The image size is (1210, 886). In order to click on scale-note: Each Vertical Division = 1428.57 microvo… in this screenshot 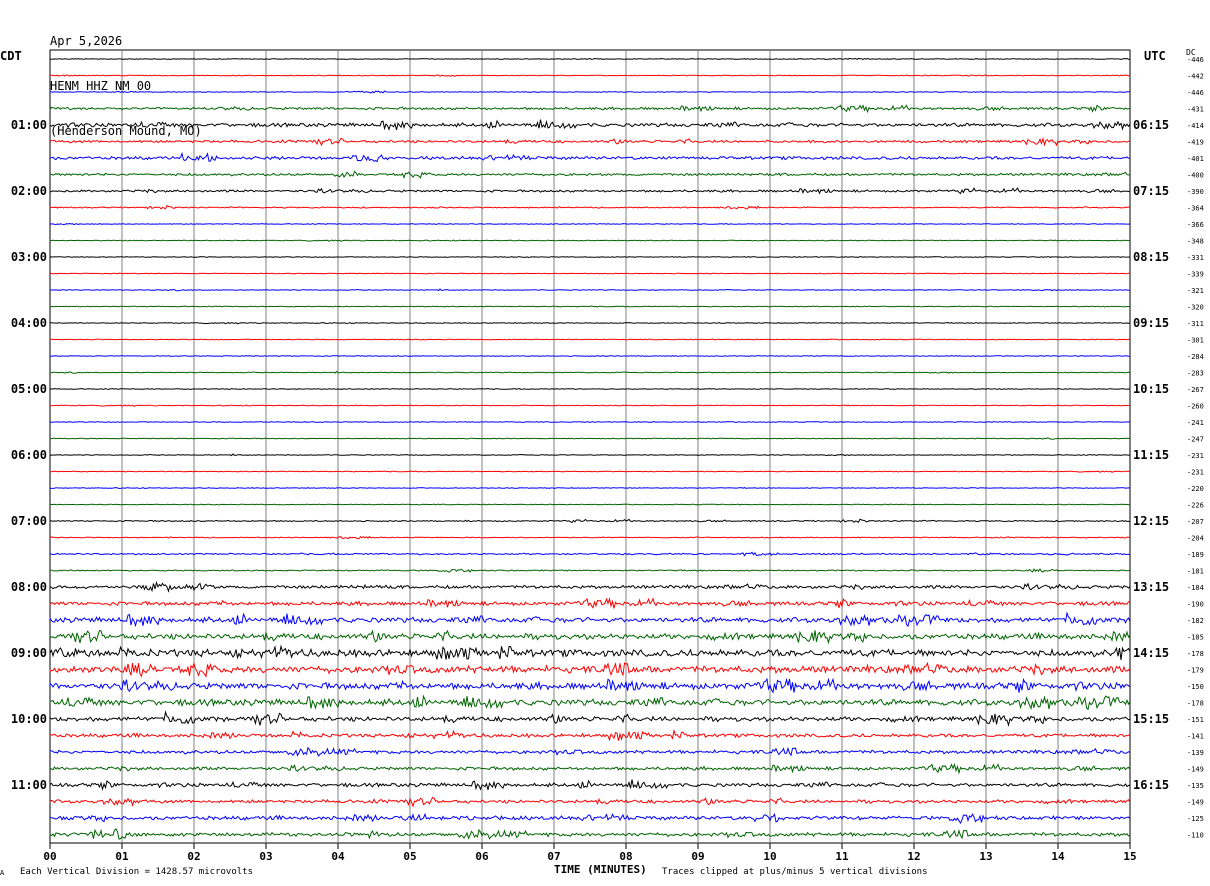, I will do `click(136, 872)`.